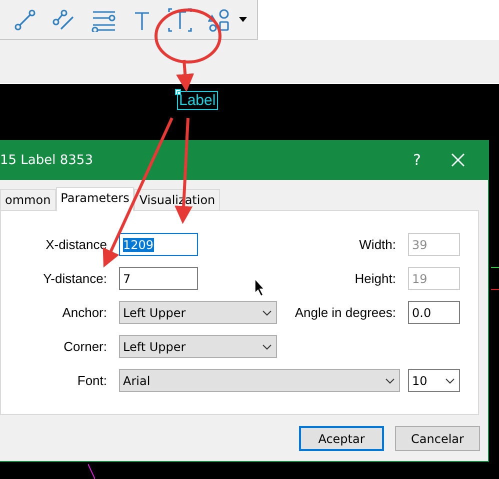 This screenshot has height=479, width=499. Describe the element at coordinates (243, 19) in the screenshot. I see `dropdown-arrow-icon` at that location.